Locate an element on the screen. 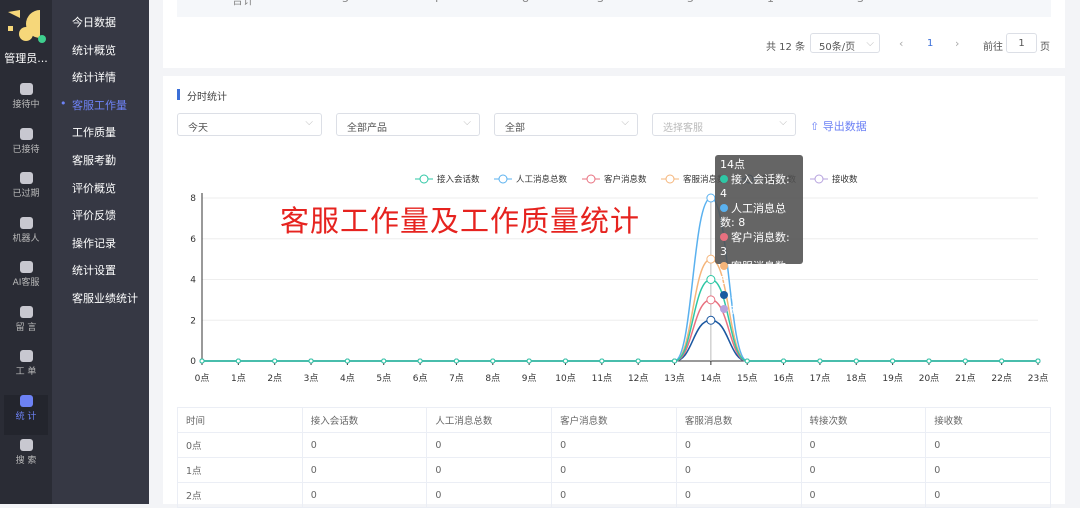 This screenshot has height=508, width=1080. x-tick-label: 20点 is located at coordinates (929, 378).